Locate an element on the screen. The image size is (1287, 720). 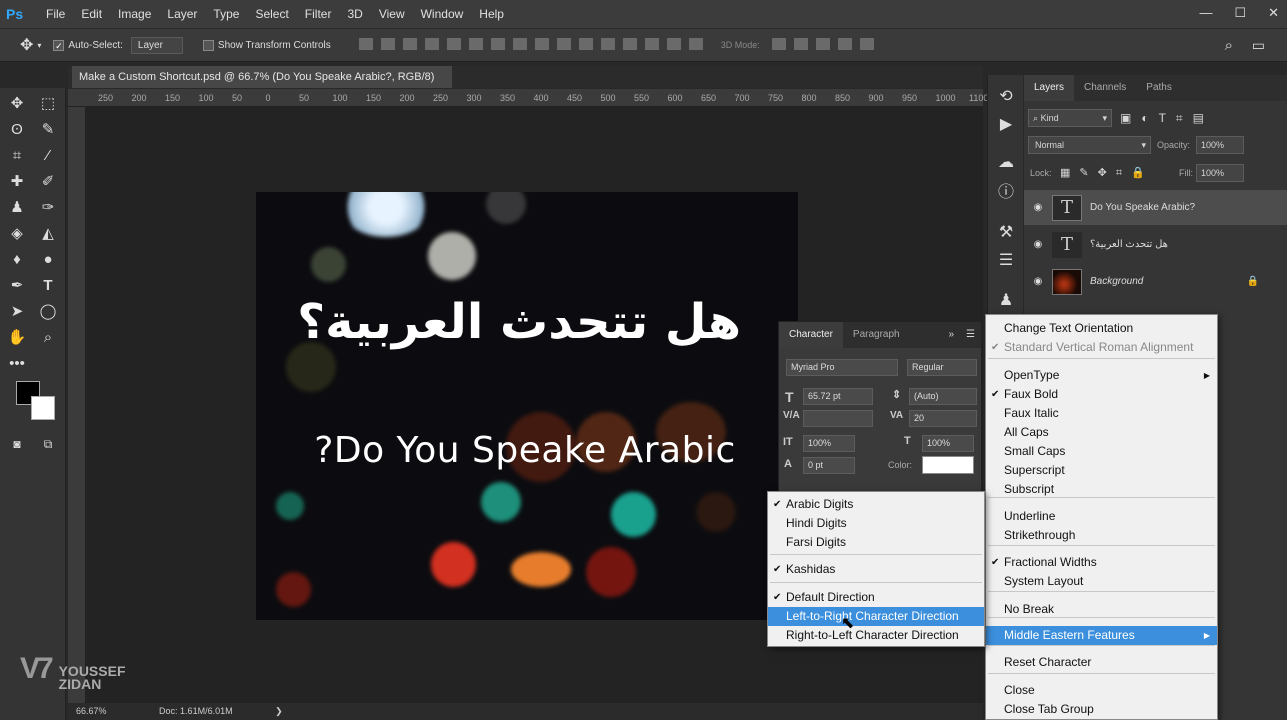
background-color-swatch is located at coordinates (43, 408).